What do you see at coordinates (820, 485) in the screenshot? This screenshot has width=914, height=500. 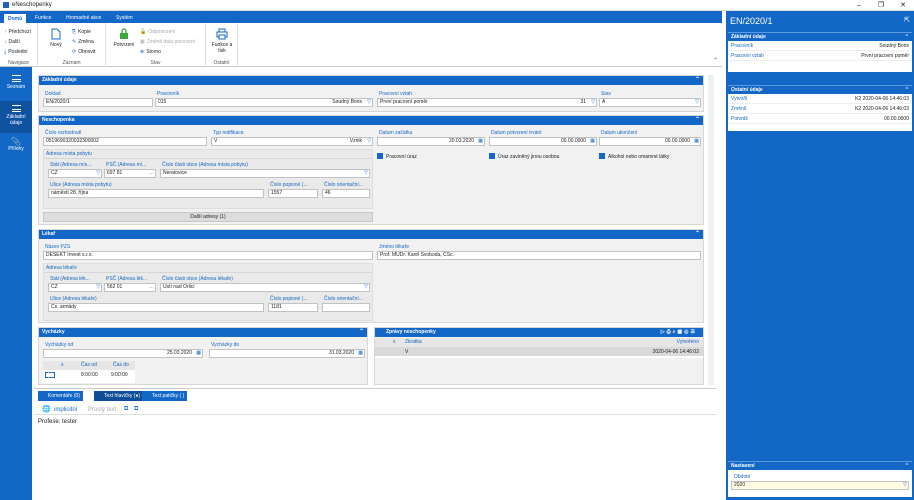 I see `obdobi-field: 2020 ▽` at bounding box center [820, 485].